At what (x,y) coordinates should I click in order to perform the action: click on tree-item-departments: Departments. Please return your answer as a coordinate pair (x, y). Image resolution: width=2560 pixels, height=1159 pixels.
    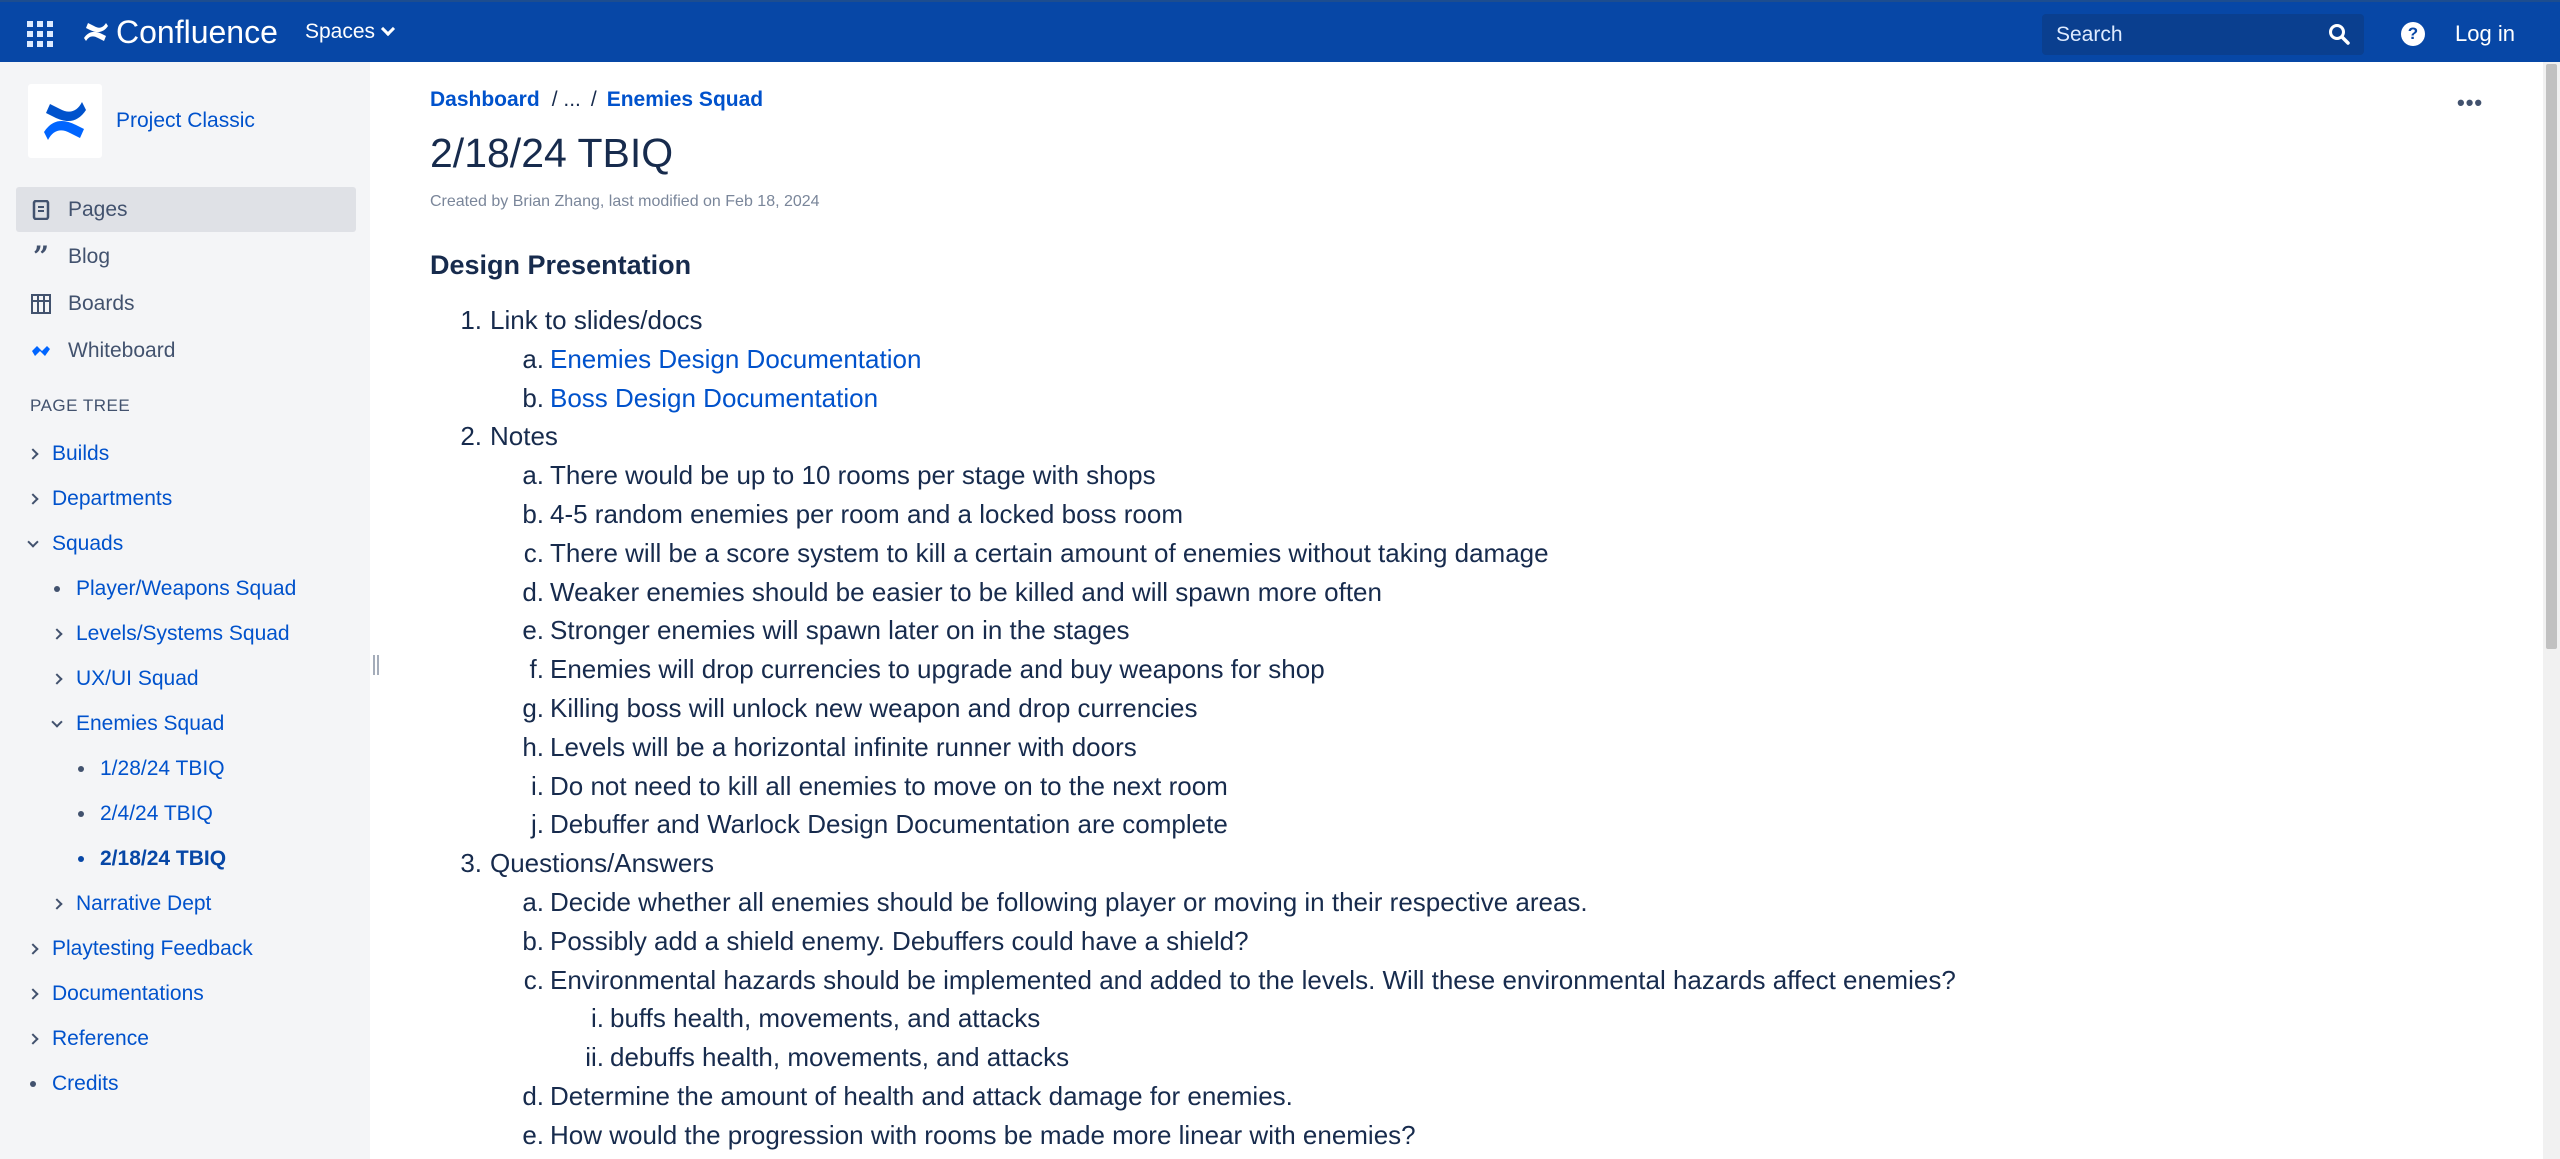
    Looking at the image, I should click on (99, 499).